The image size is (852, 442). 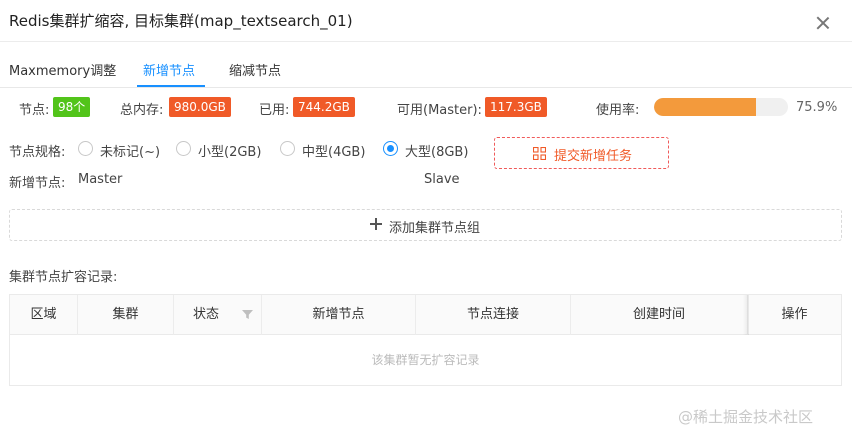 What do you see at coordinates (435, 228) in the screenshot?
I see `add-node-group-label: 添加集群节点组` at bounding box center [435, 228].